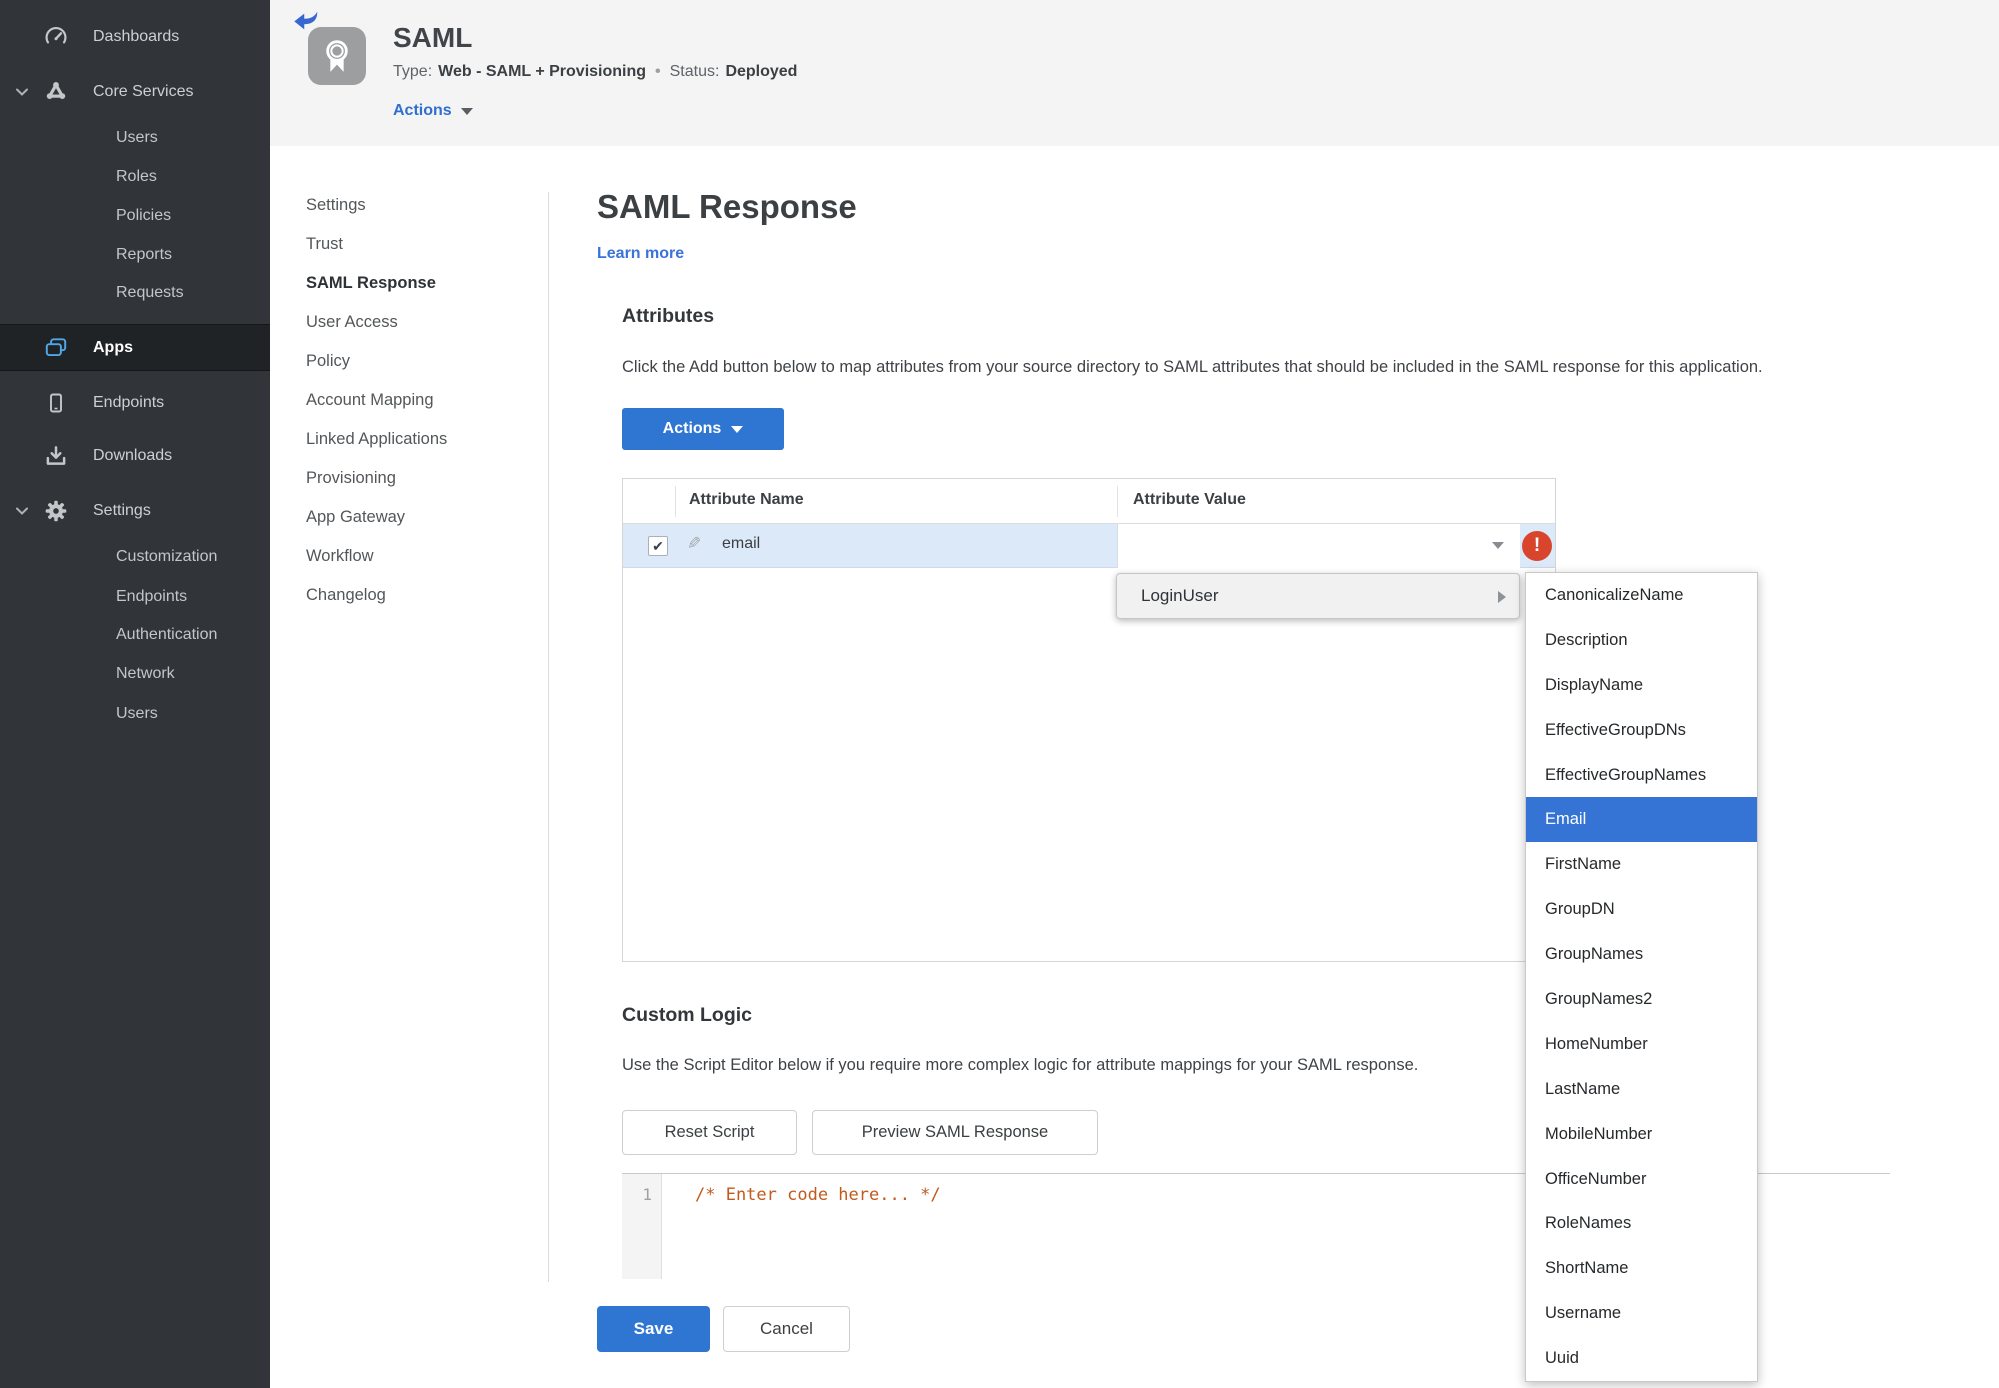 This screenshot has width=1999, height=1388. I want to click on section-title: SAML Response, so click(727, 206).